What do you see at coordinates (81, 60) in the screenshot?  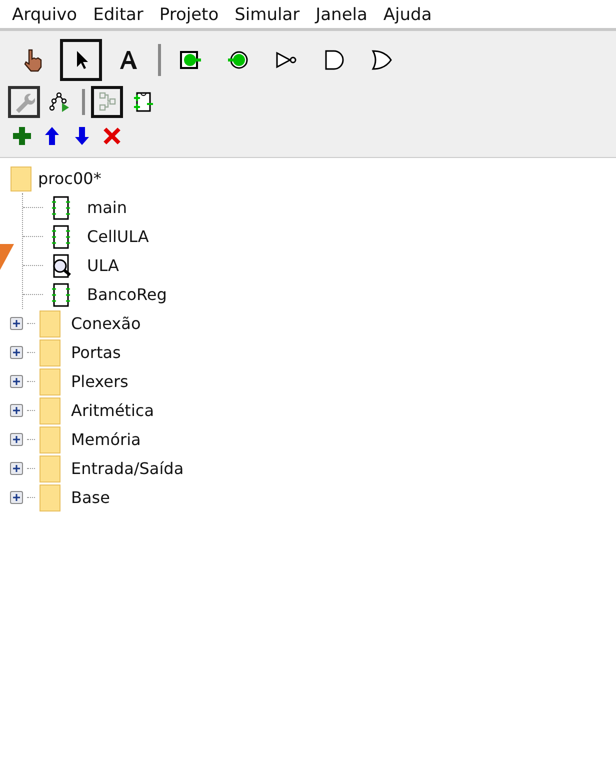 I see `tool-button` at bounding box center [81, 60].